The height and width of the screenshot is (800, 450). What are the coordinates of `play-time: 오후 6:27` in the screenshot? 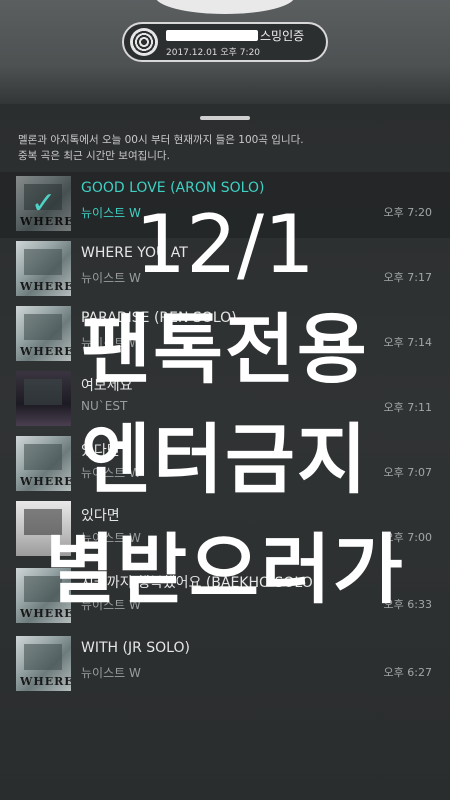 It's located at (407, 672).